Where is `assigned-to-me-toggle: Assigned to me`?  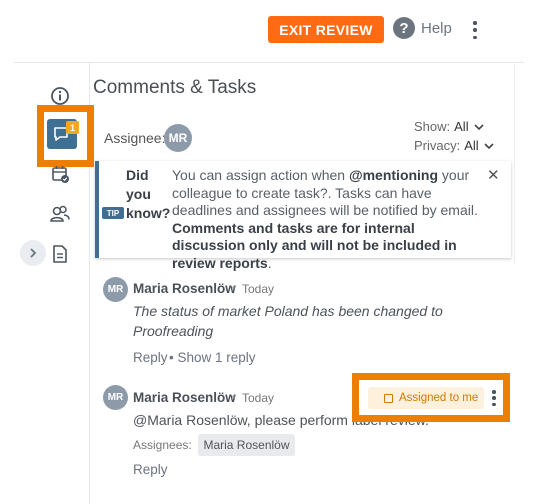
assigned-to-me-toggle: Assigned to me is located at coordinates (426, 398).